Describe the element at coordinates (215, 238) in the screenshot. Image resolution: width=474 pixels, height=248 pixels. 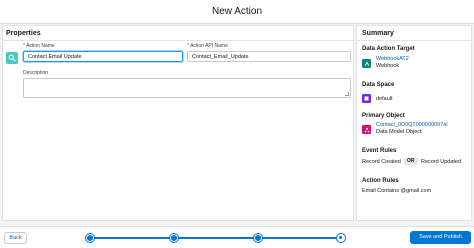
I see `progress-track` at that location.